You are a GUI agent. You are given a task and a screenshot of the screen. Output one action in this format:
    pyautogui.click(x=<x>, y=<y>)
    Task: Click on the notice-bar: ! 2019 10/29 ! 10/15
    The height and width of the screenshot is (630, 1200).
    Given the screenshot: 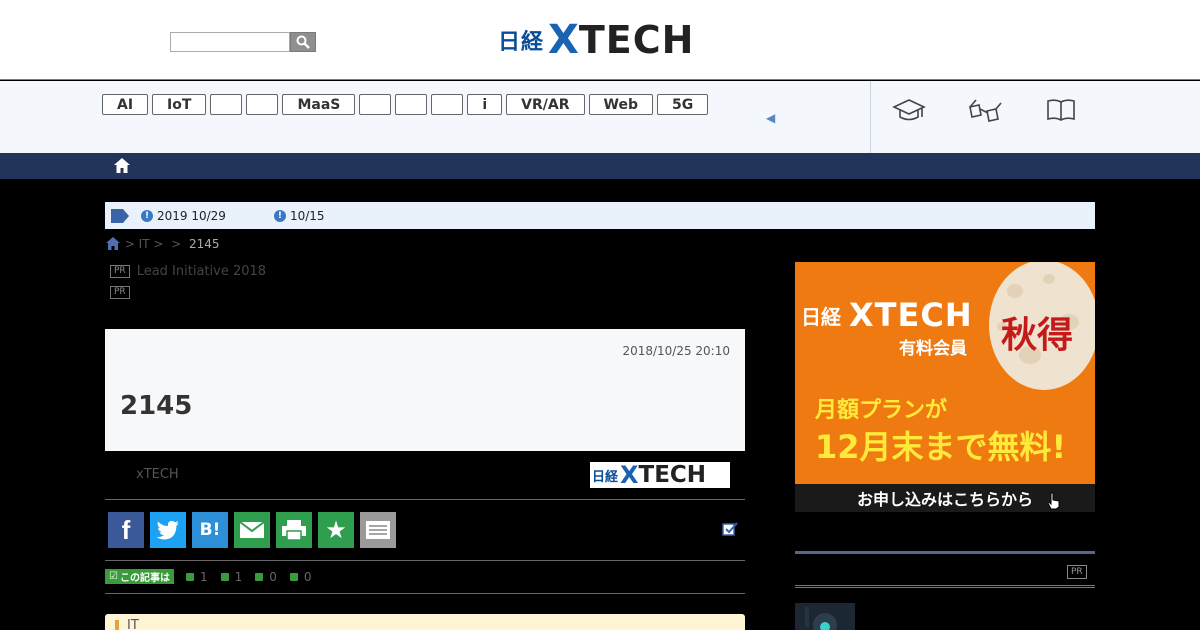 What is the action you would take?
    pyautogui.click(x=600, y=215)
    